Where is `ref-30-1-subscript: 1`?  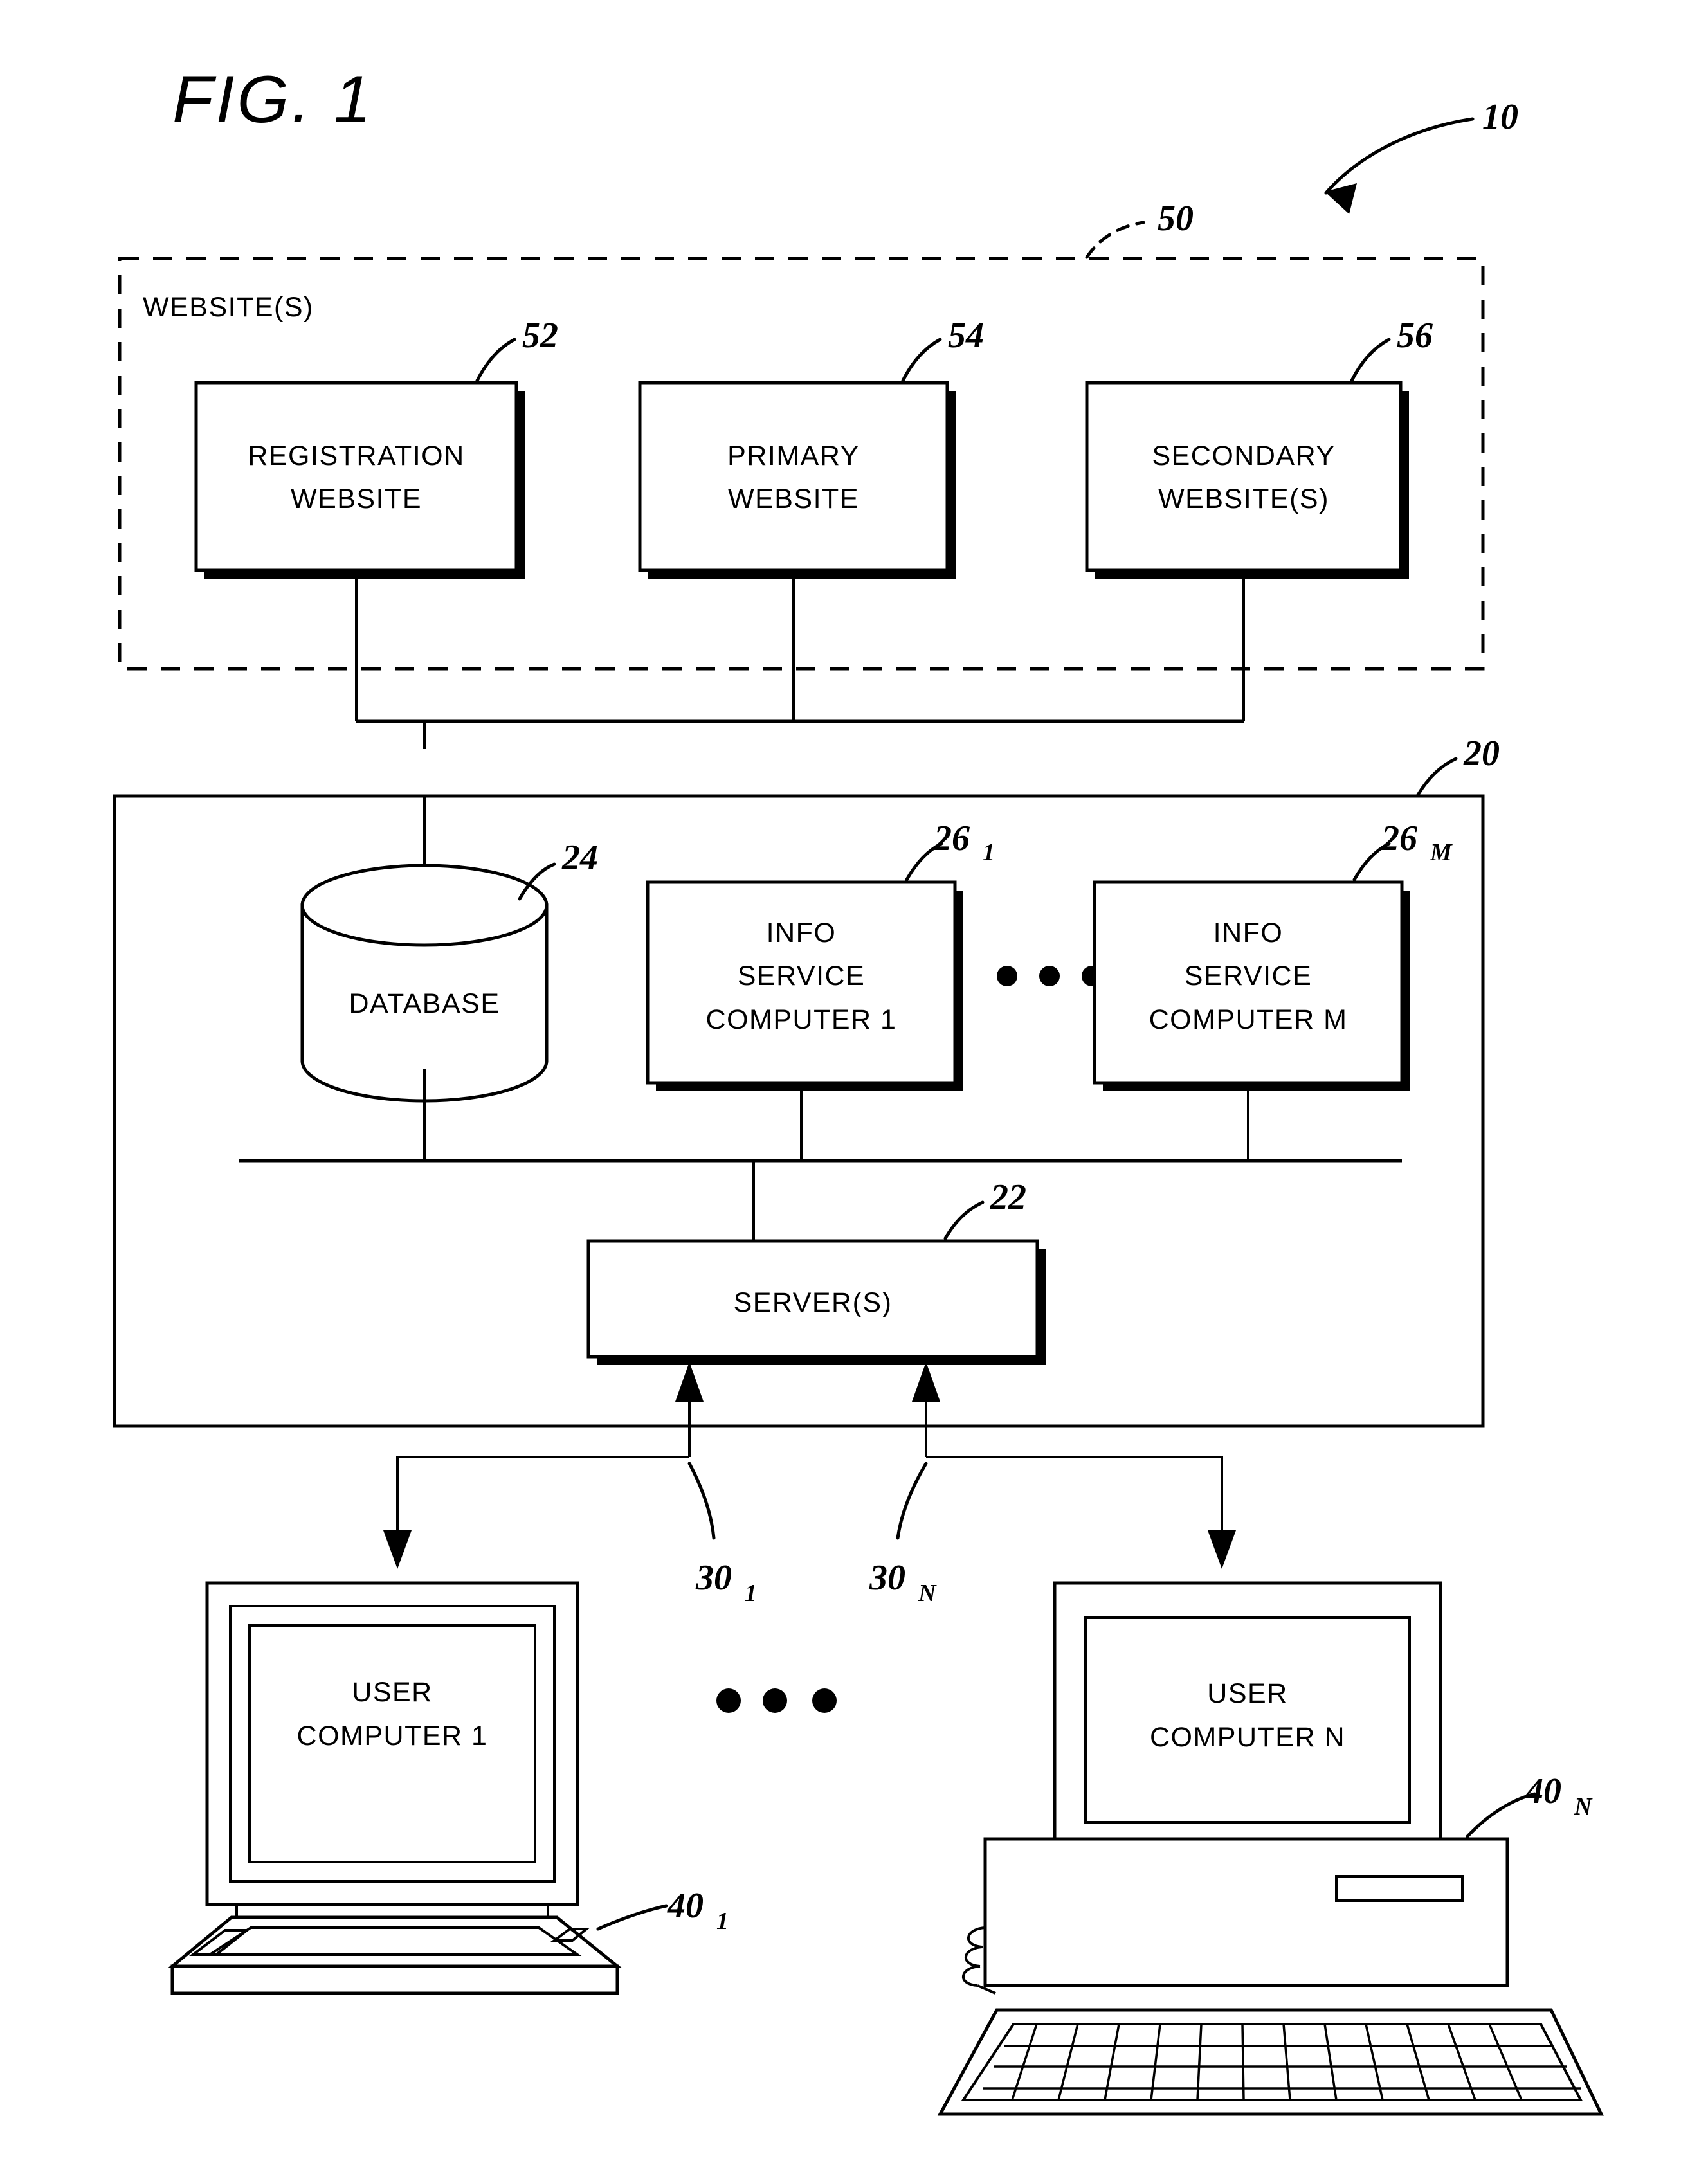 ref-30-1-subscript: 1 is located at coordinates (751, 1594).